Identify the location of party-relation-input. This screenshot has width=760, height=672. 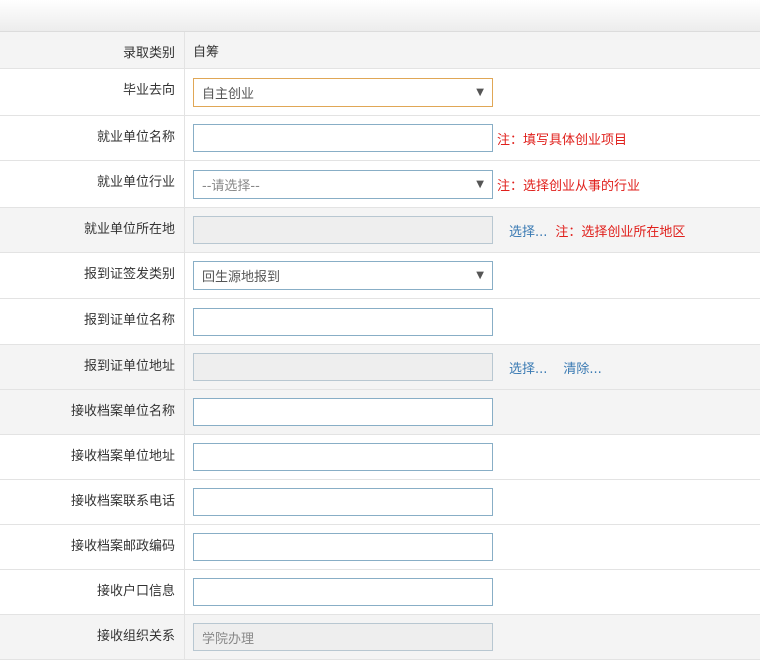
(343, 637).